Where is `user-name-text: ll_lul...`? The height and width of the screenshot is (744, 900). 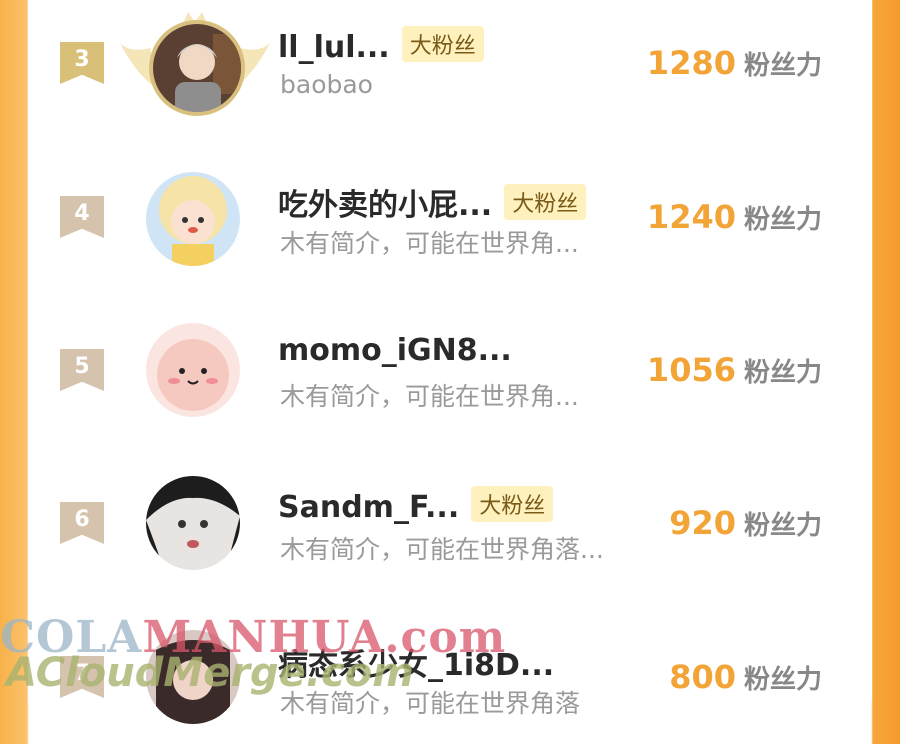 user-name-text: ll_lul... is located at coordinates (334, 47).